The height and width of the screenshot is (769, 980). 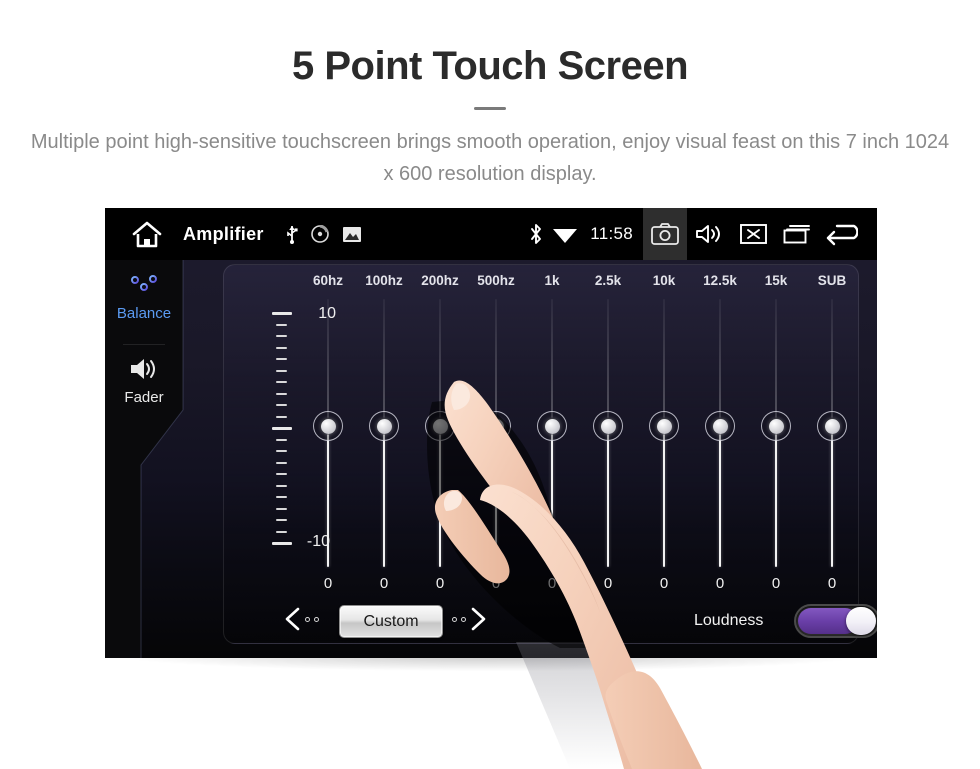 I want to click on camera-icon, so click(x=665, y=234).